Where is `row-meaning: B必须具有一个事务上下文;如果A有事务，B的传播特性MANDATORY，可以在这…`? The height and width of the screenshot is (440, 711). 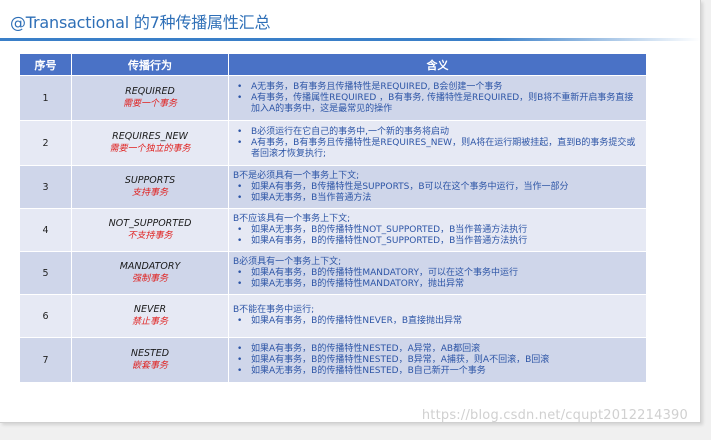 row-meaning: B必须具有一个事务上下文;如果A有事务，B的传播特性MANDATORY，可以在这… is located at coordinates (437, 273).